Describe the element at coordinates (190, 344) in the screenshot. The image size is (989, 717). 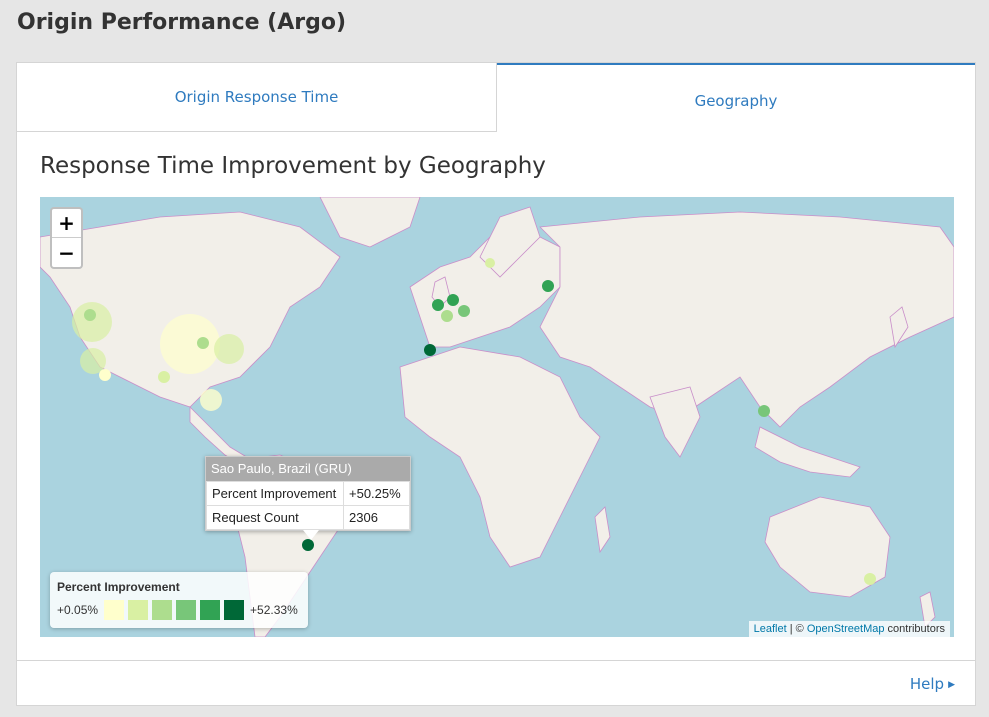
I see `marker-us-central-large` at that location.